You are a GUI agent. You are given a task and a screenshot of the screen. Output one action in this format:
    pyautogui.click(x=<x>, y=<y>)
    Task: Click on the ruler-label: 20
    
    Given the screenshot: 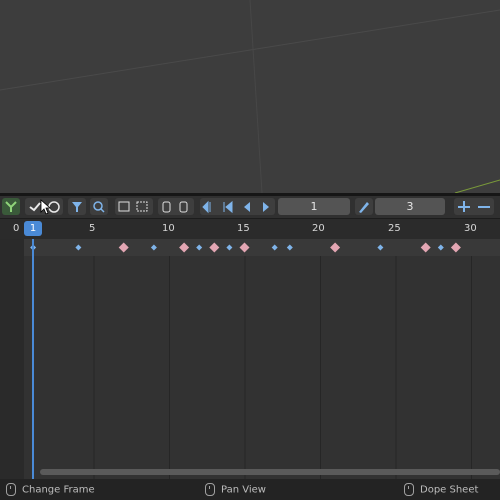 What is the action you would take?
    pyautogui.click(x=318, y=228)
    